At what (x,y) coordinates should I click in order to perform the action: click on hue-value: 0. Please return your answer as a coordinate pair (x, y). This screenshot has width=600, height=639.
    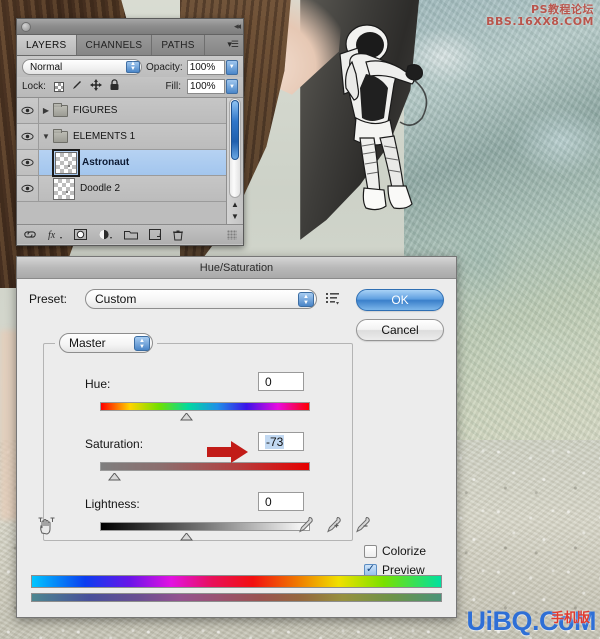
    Looking at the image, I should click on (268, 381).